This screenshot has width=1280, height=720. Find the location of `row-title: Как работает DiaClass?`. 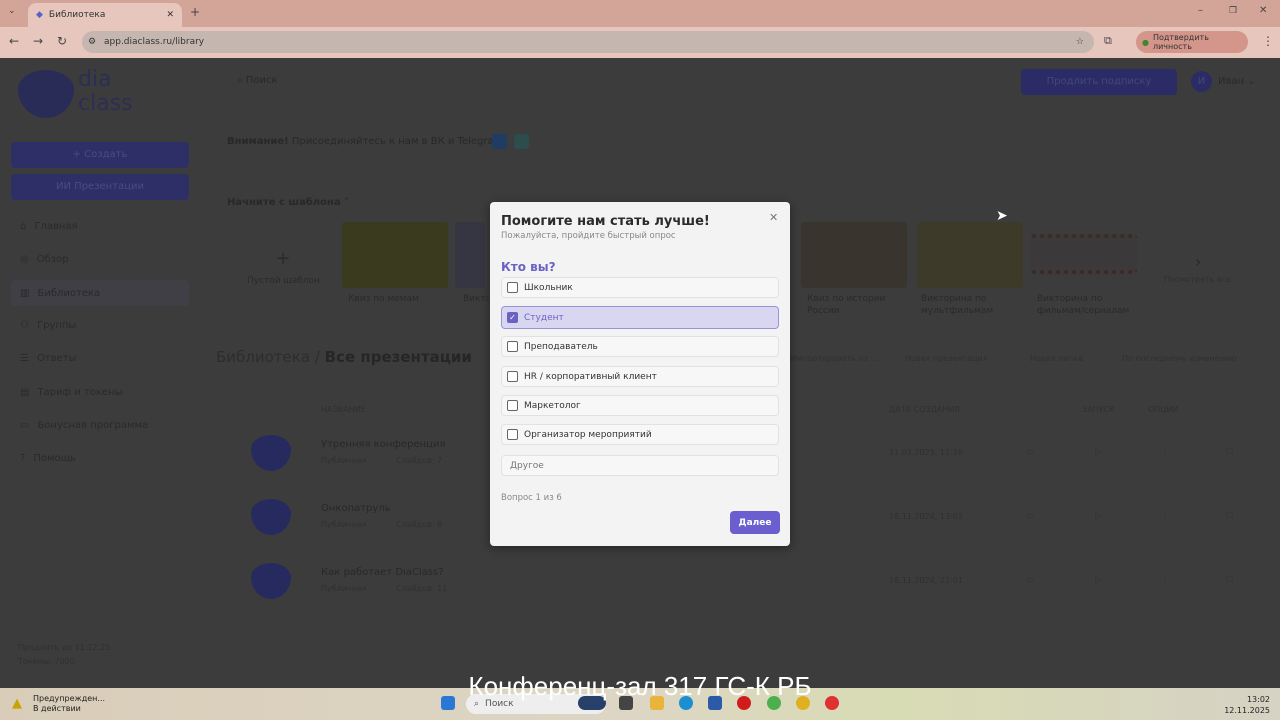

row-title: Как работает DiaClass? is located at coordinates (382, 572).